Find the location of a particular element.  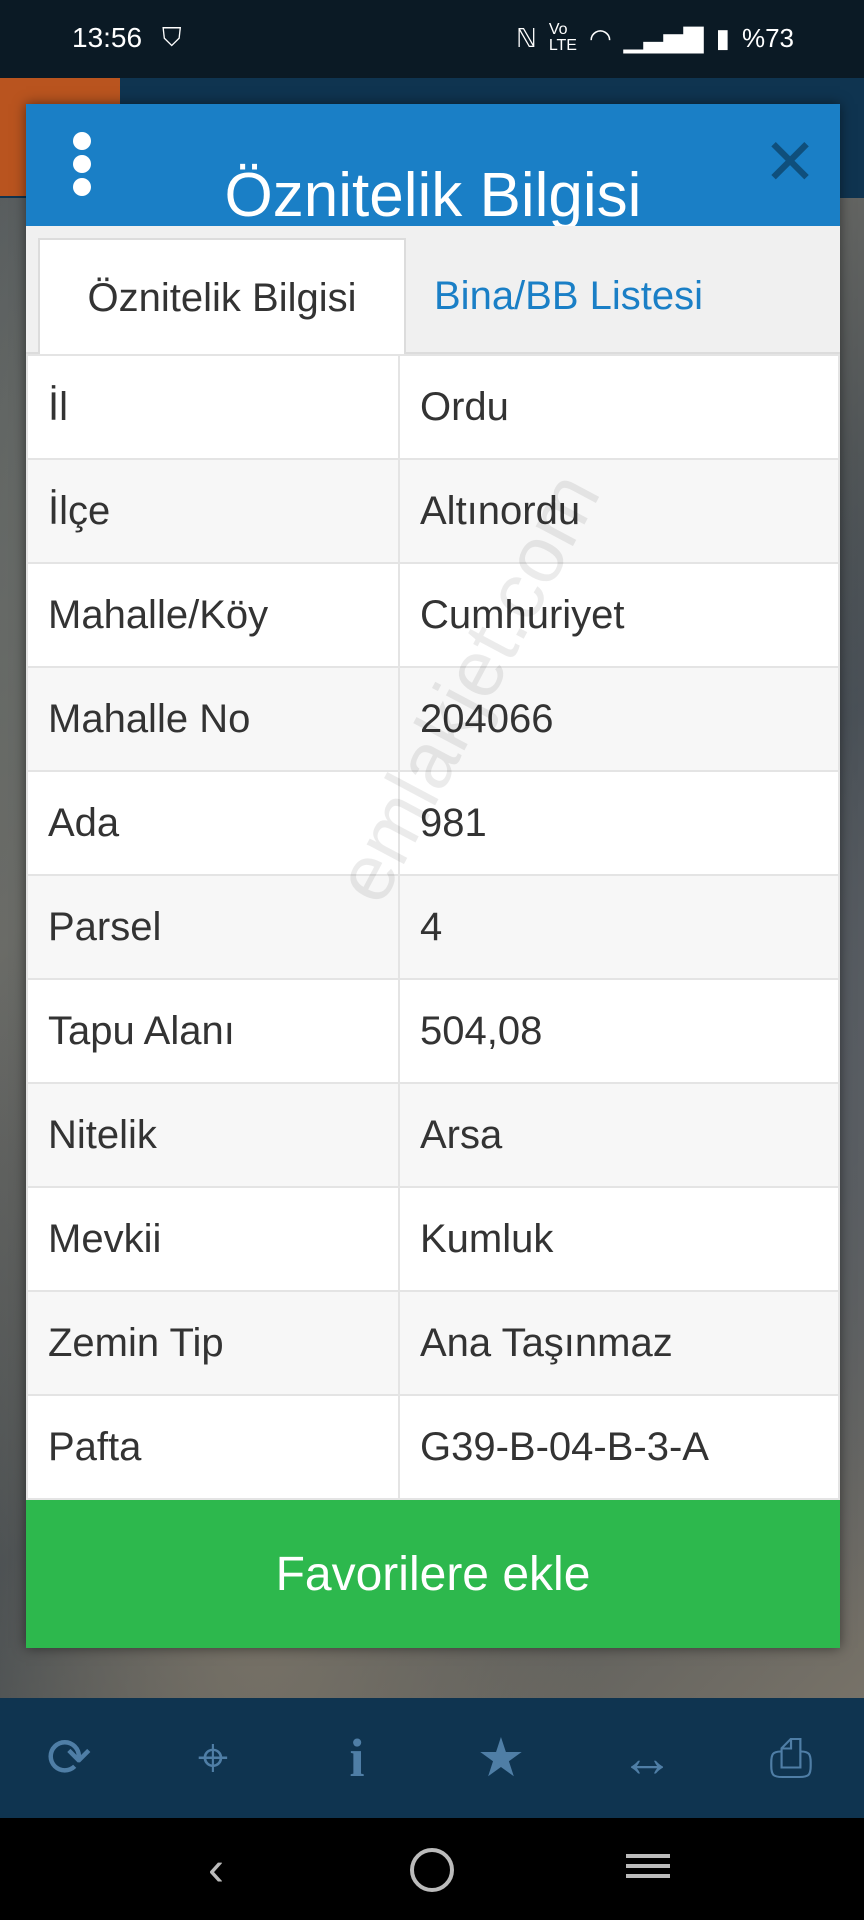

table-row: İlçe Altınordu is located at coordinates (433, 511).